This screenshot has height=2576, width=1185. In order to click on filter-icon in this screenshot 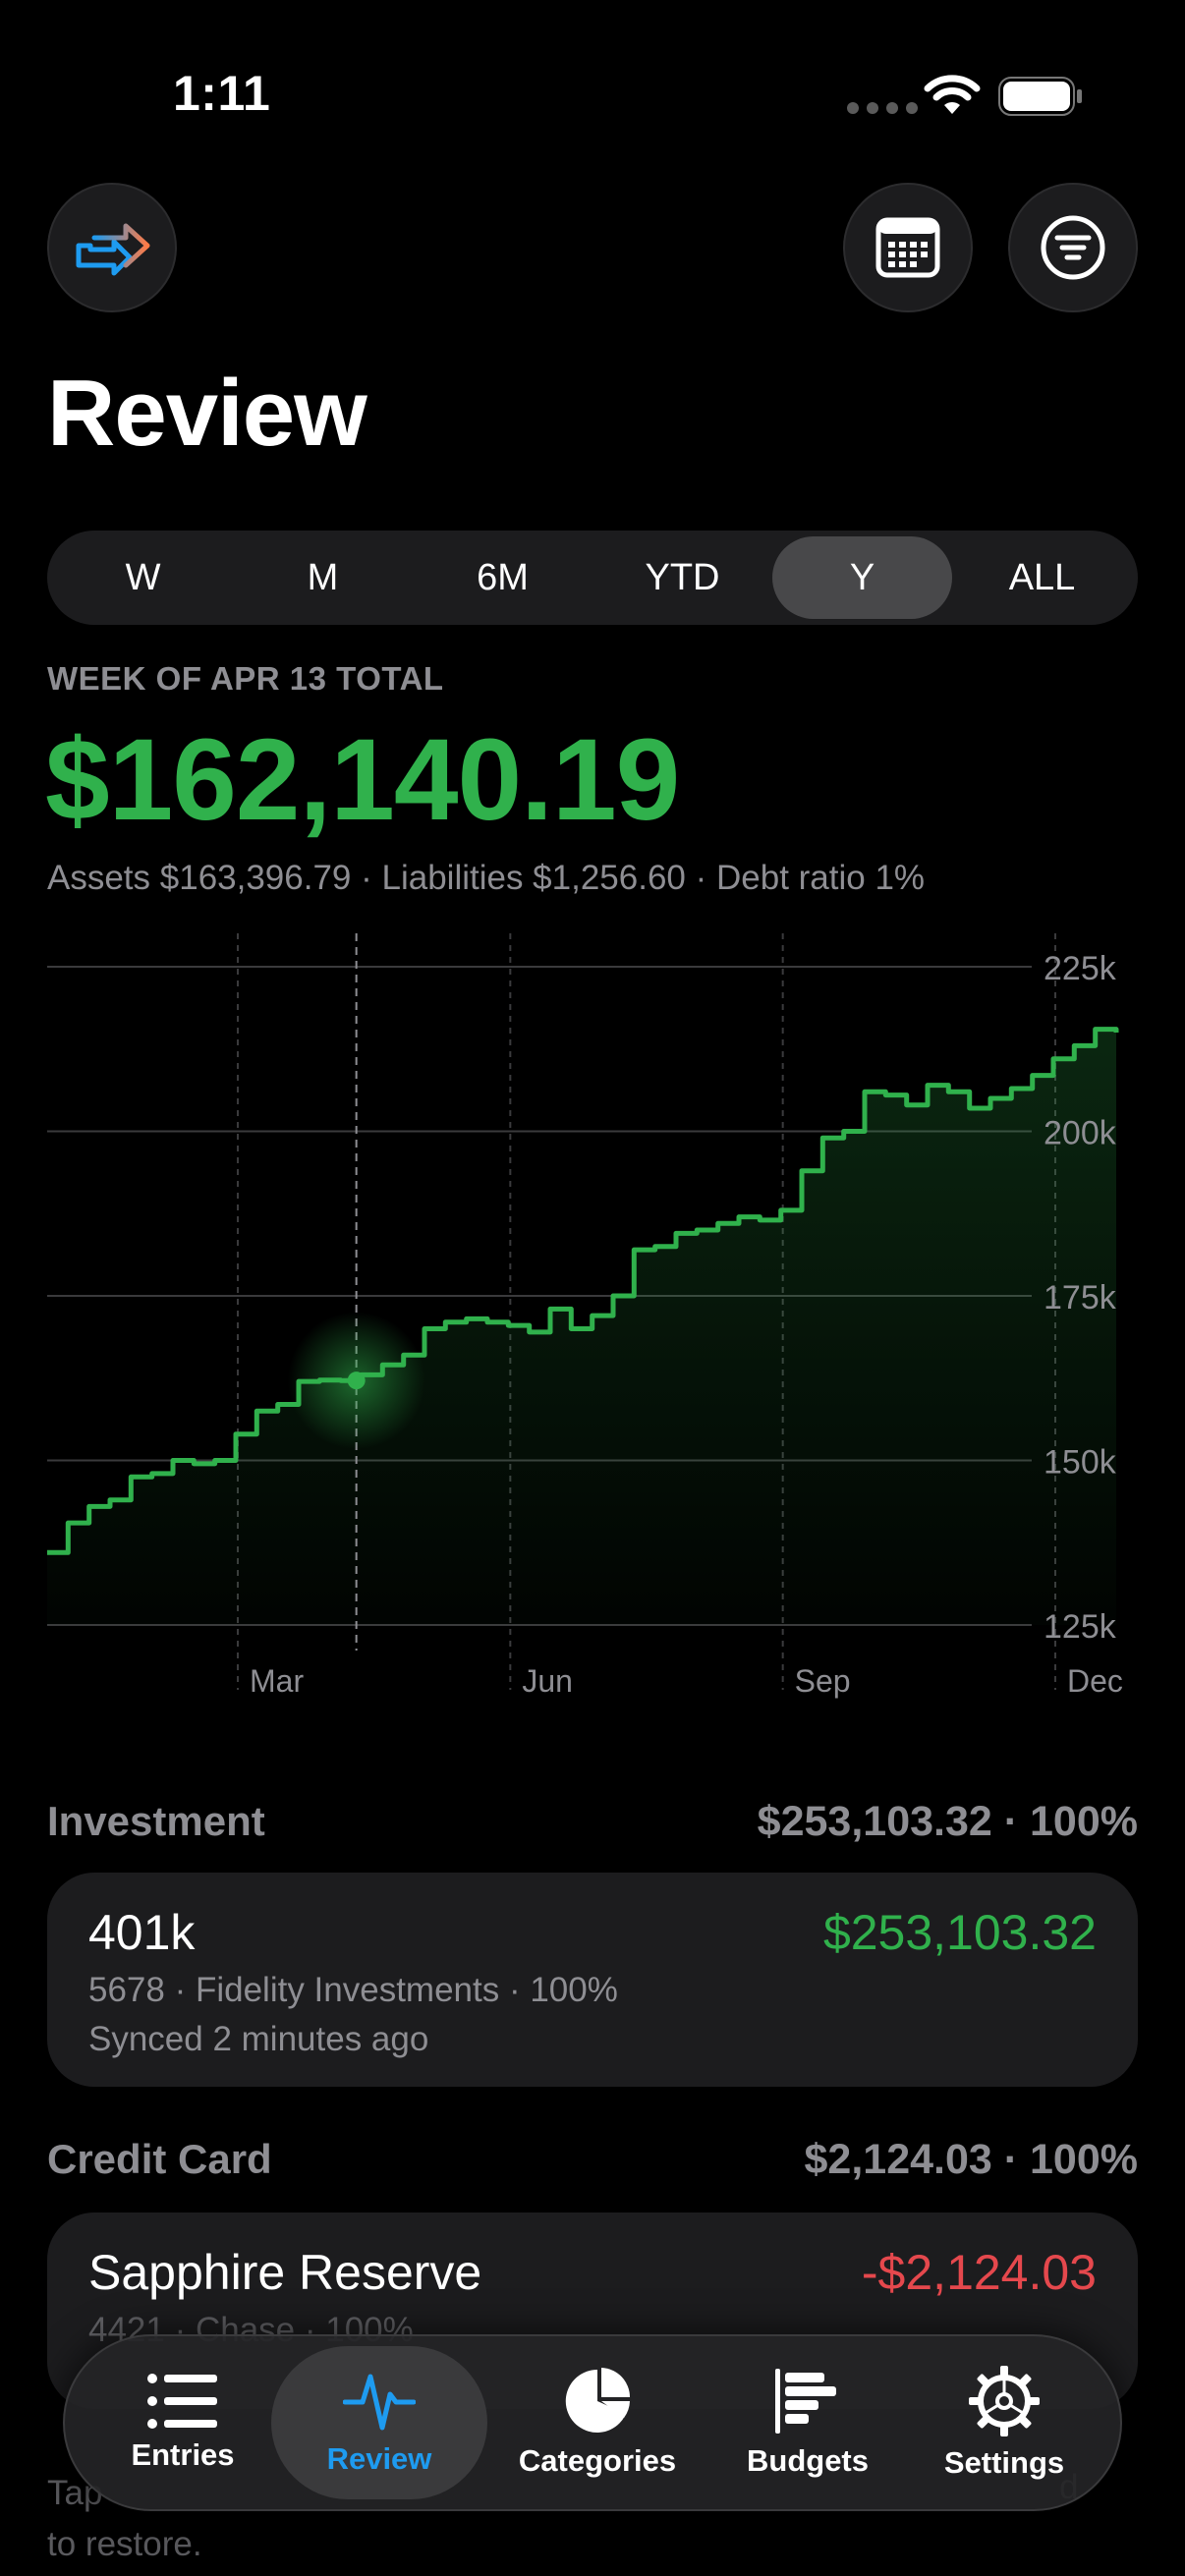, I will do `click(1073, 247)`.